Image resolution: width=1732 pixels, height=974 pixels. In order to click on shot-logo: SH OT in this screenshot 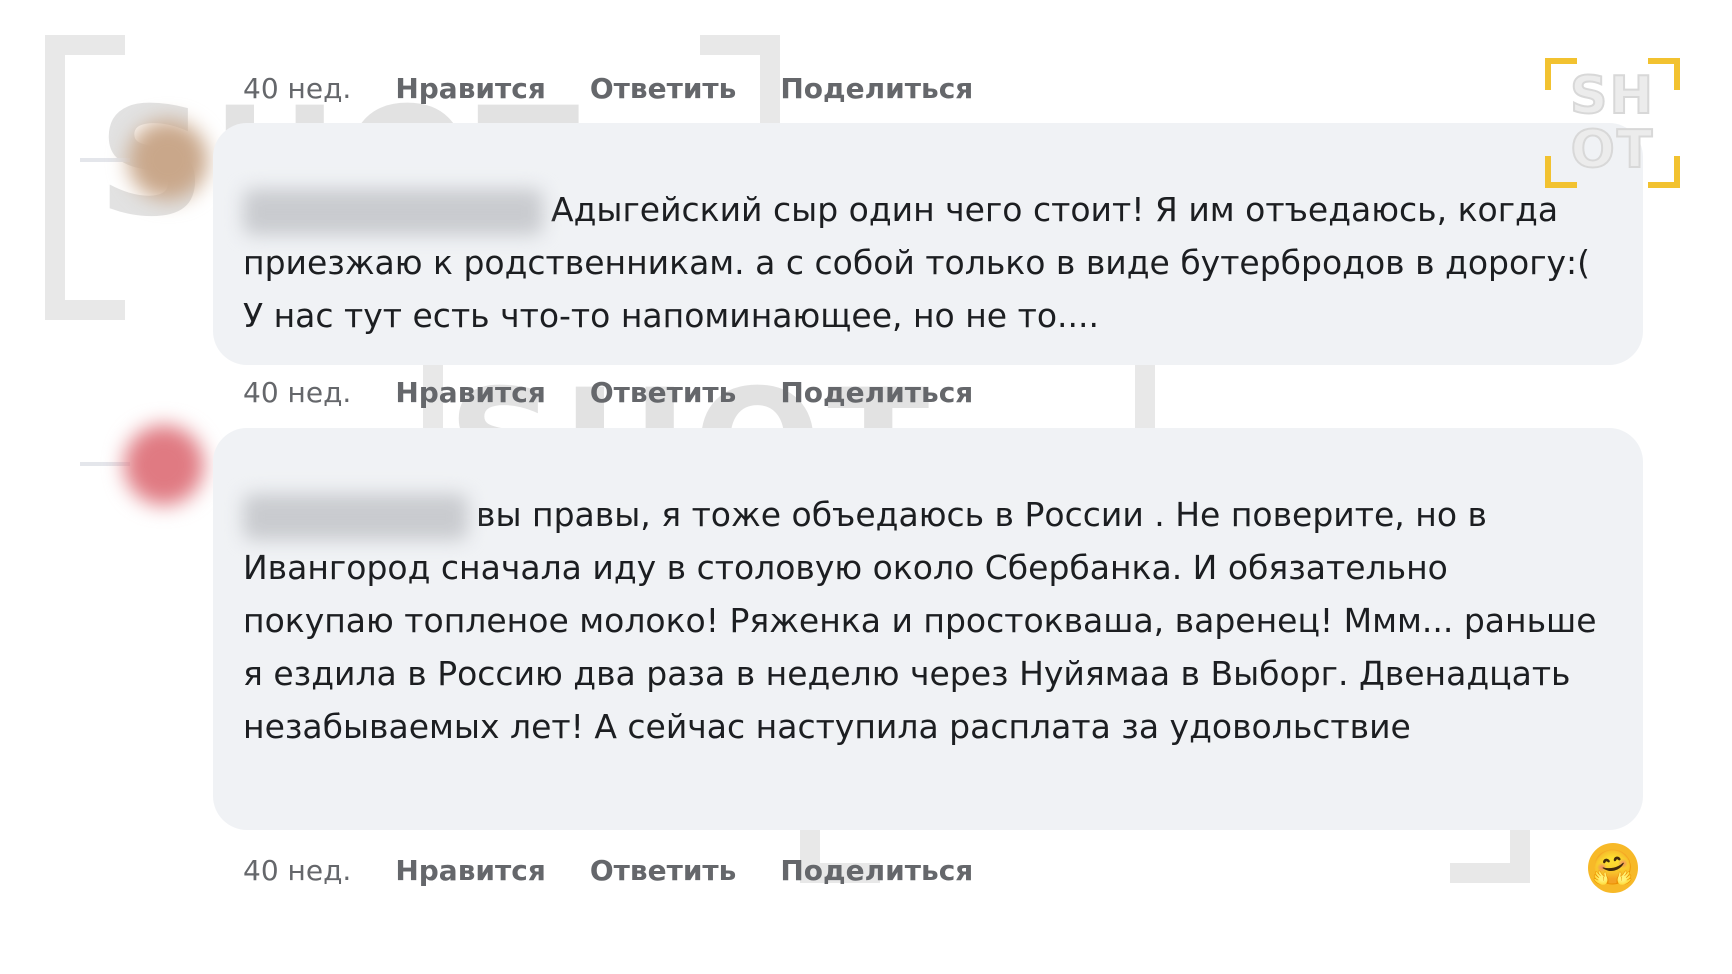, I will do `click(1612, 123)`.